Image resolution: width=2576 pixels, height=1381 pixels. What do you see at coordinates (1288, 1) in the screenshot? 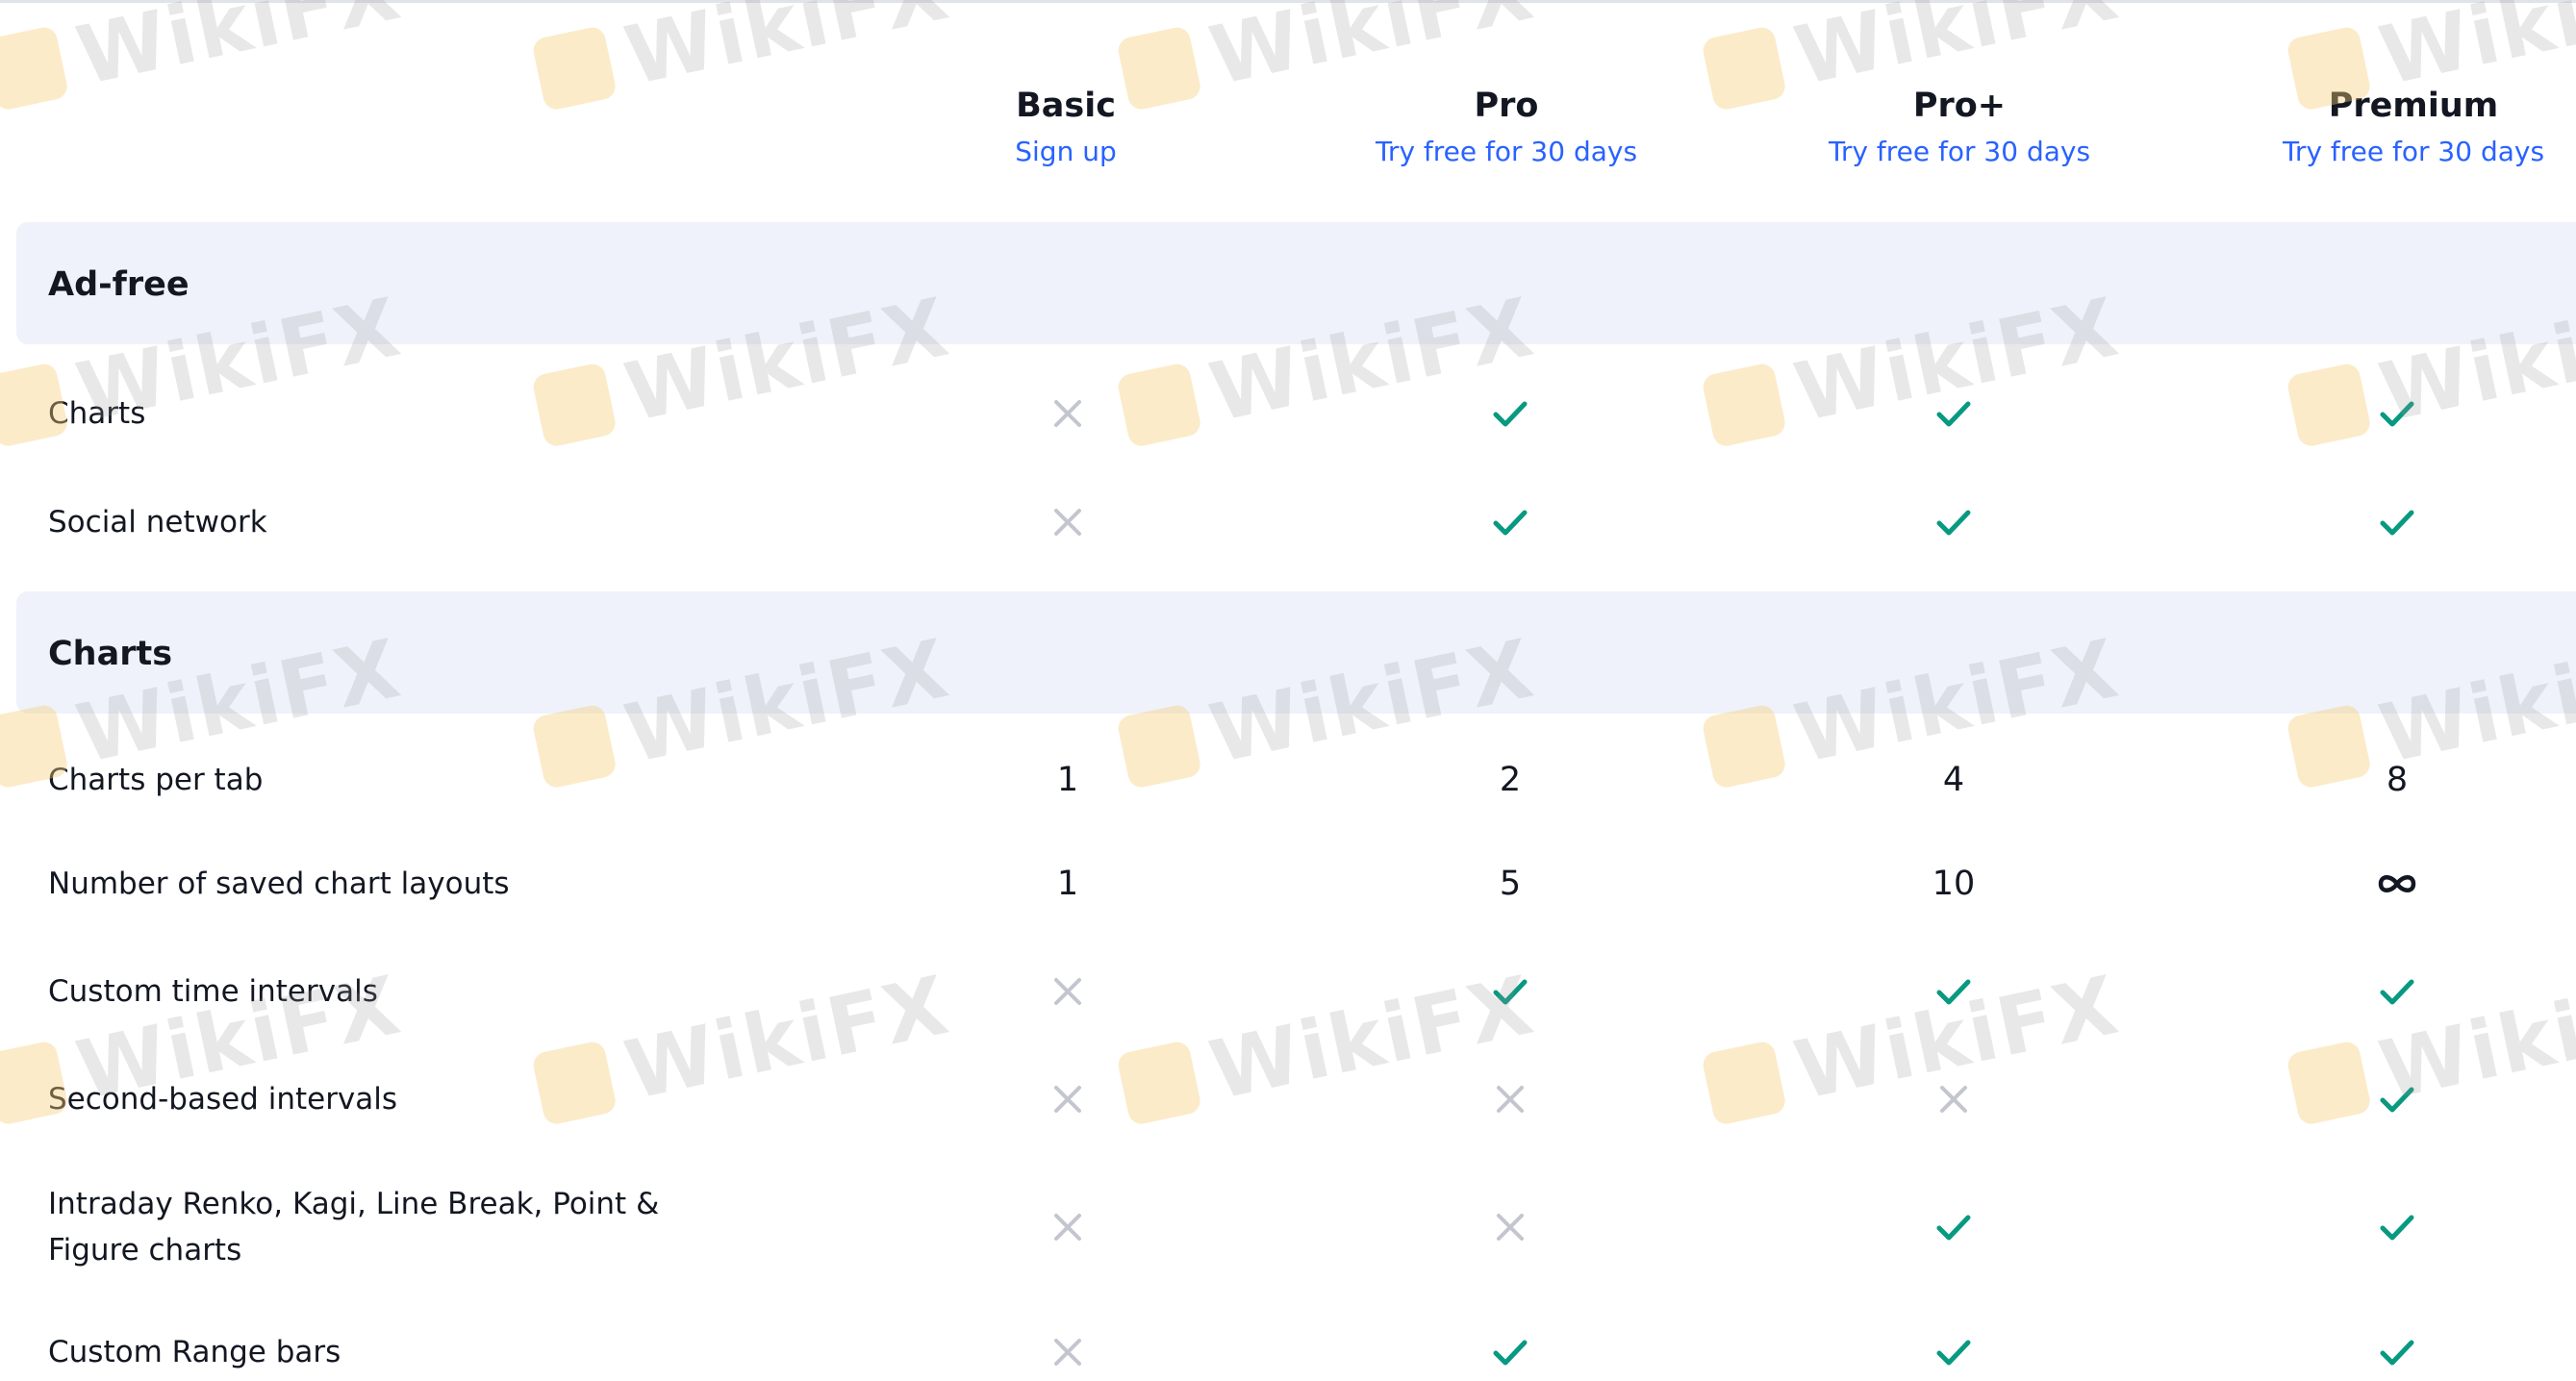
I see `top-divider` at bounding box center [1288, 1].